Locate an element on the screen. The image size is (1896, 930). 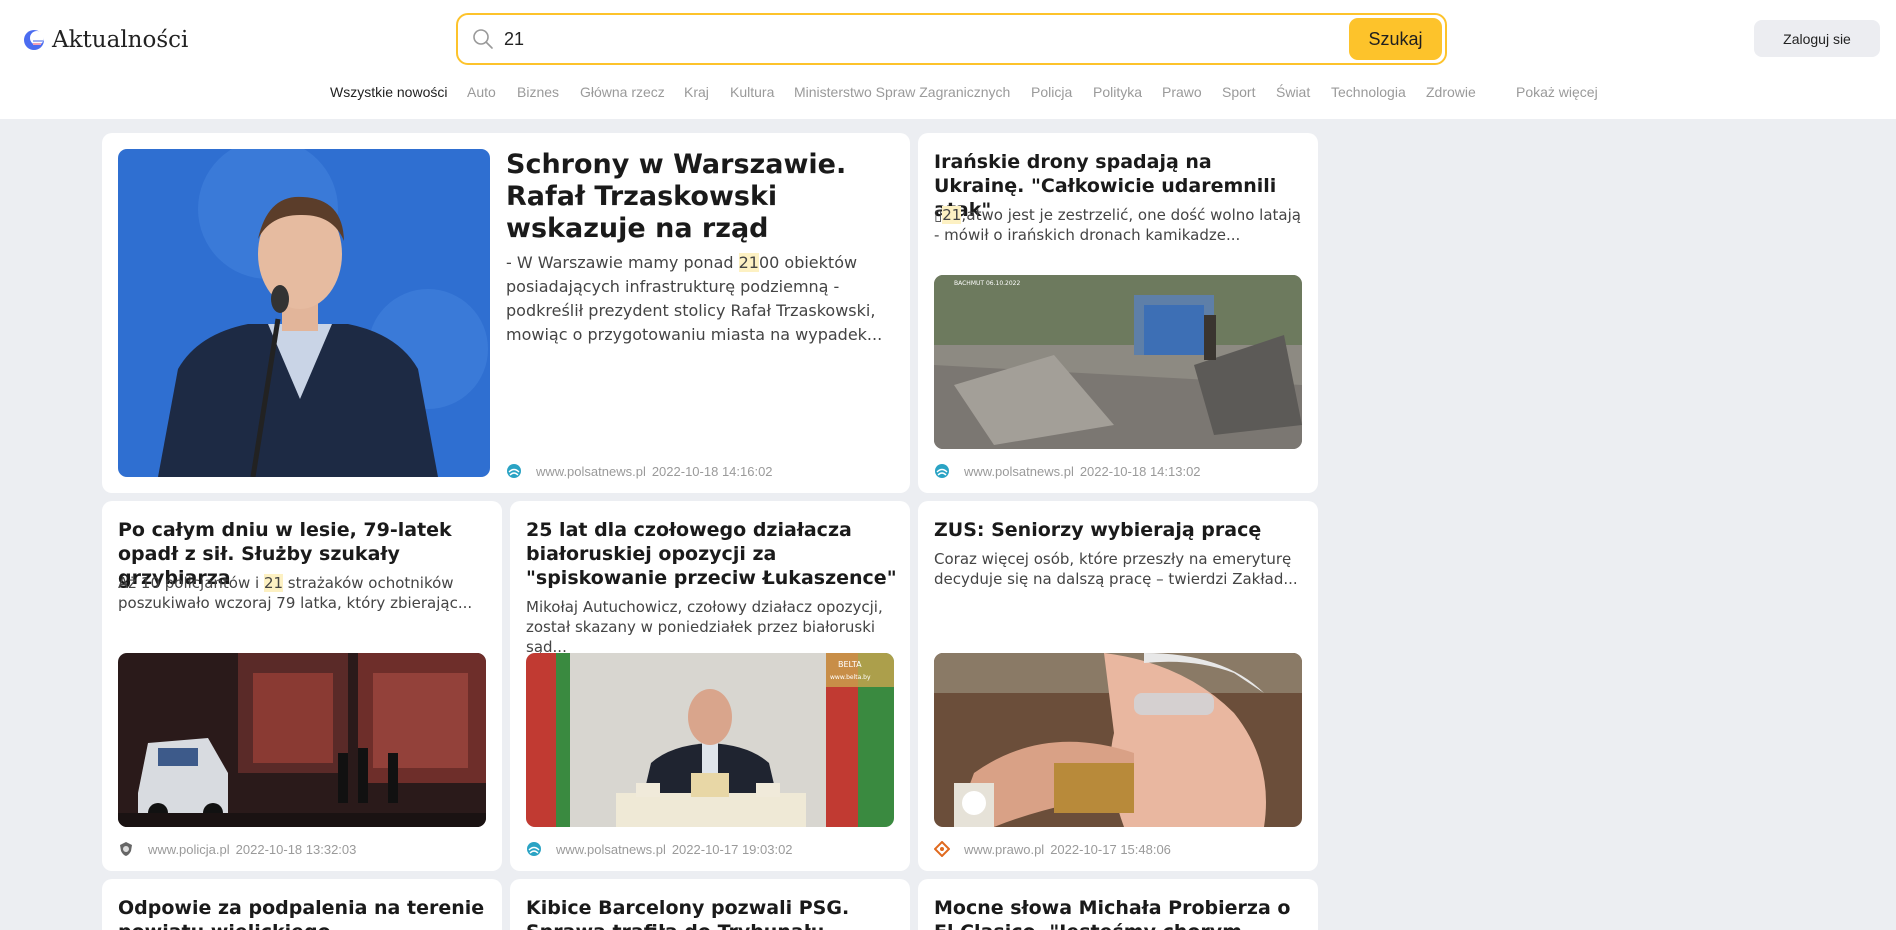
nav-item-main: Główna rzecz is located at coordinates (622, 92).